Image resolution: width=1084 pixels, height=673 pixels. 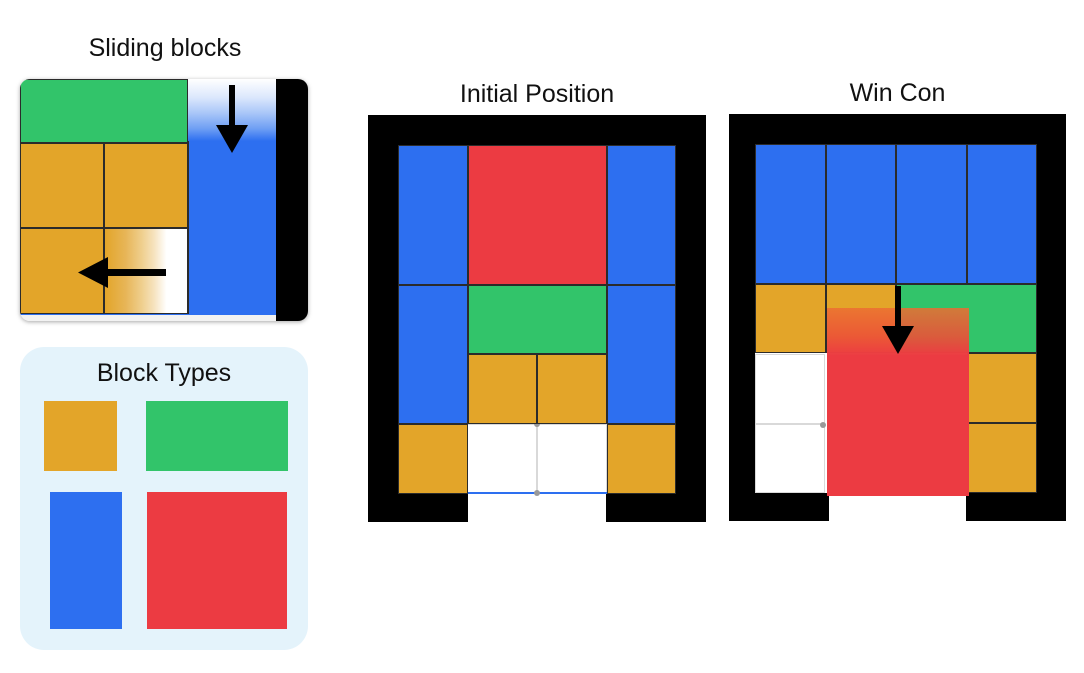 What do you see at coordinates (164, 373) in the screenshot?
I see `block-types-title: Block Types` at bounding box center [164, 373].